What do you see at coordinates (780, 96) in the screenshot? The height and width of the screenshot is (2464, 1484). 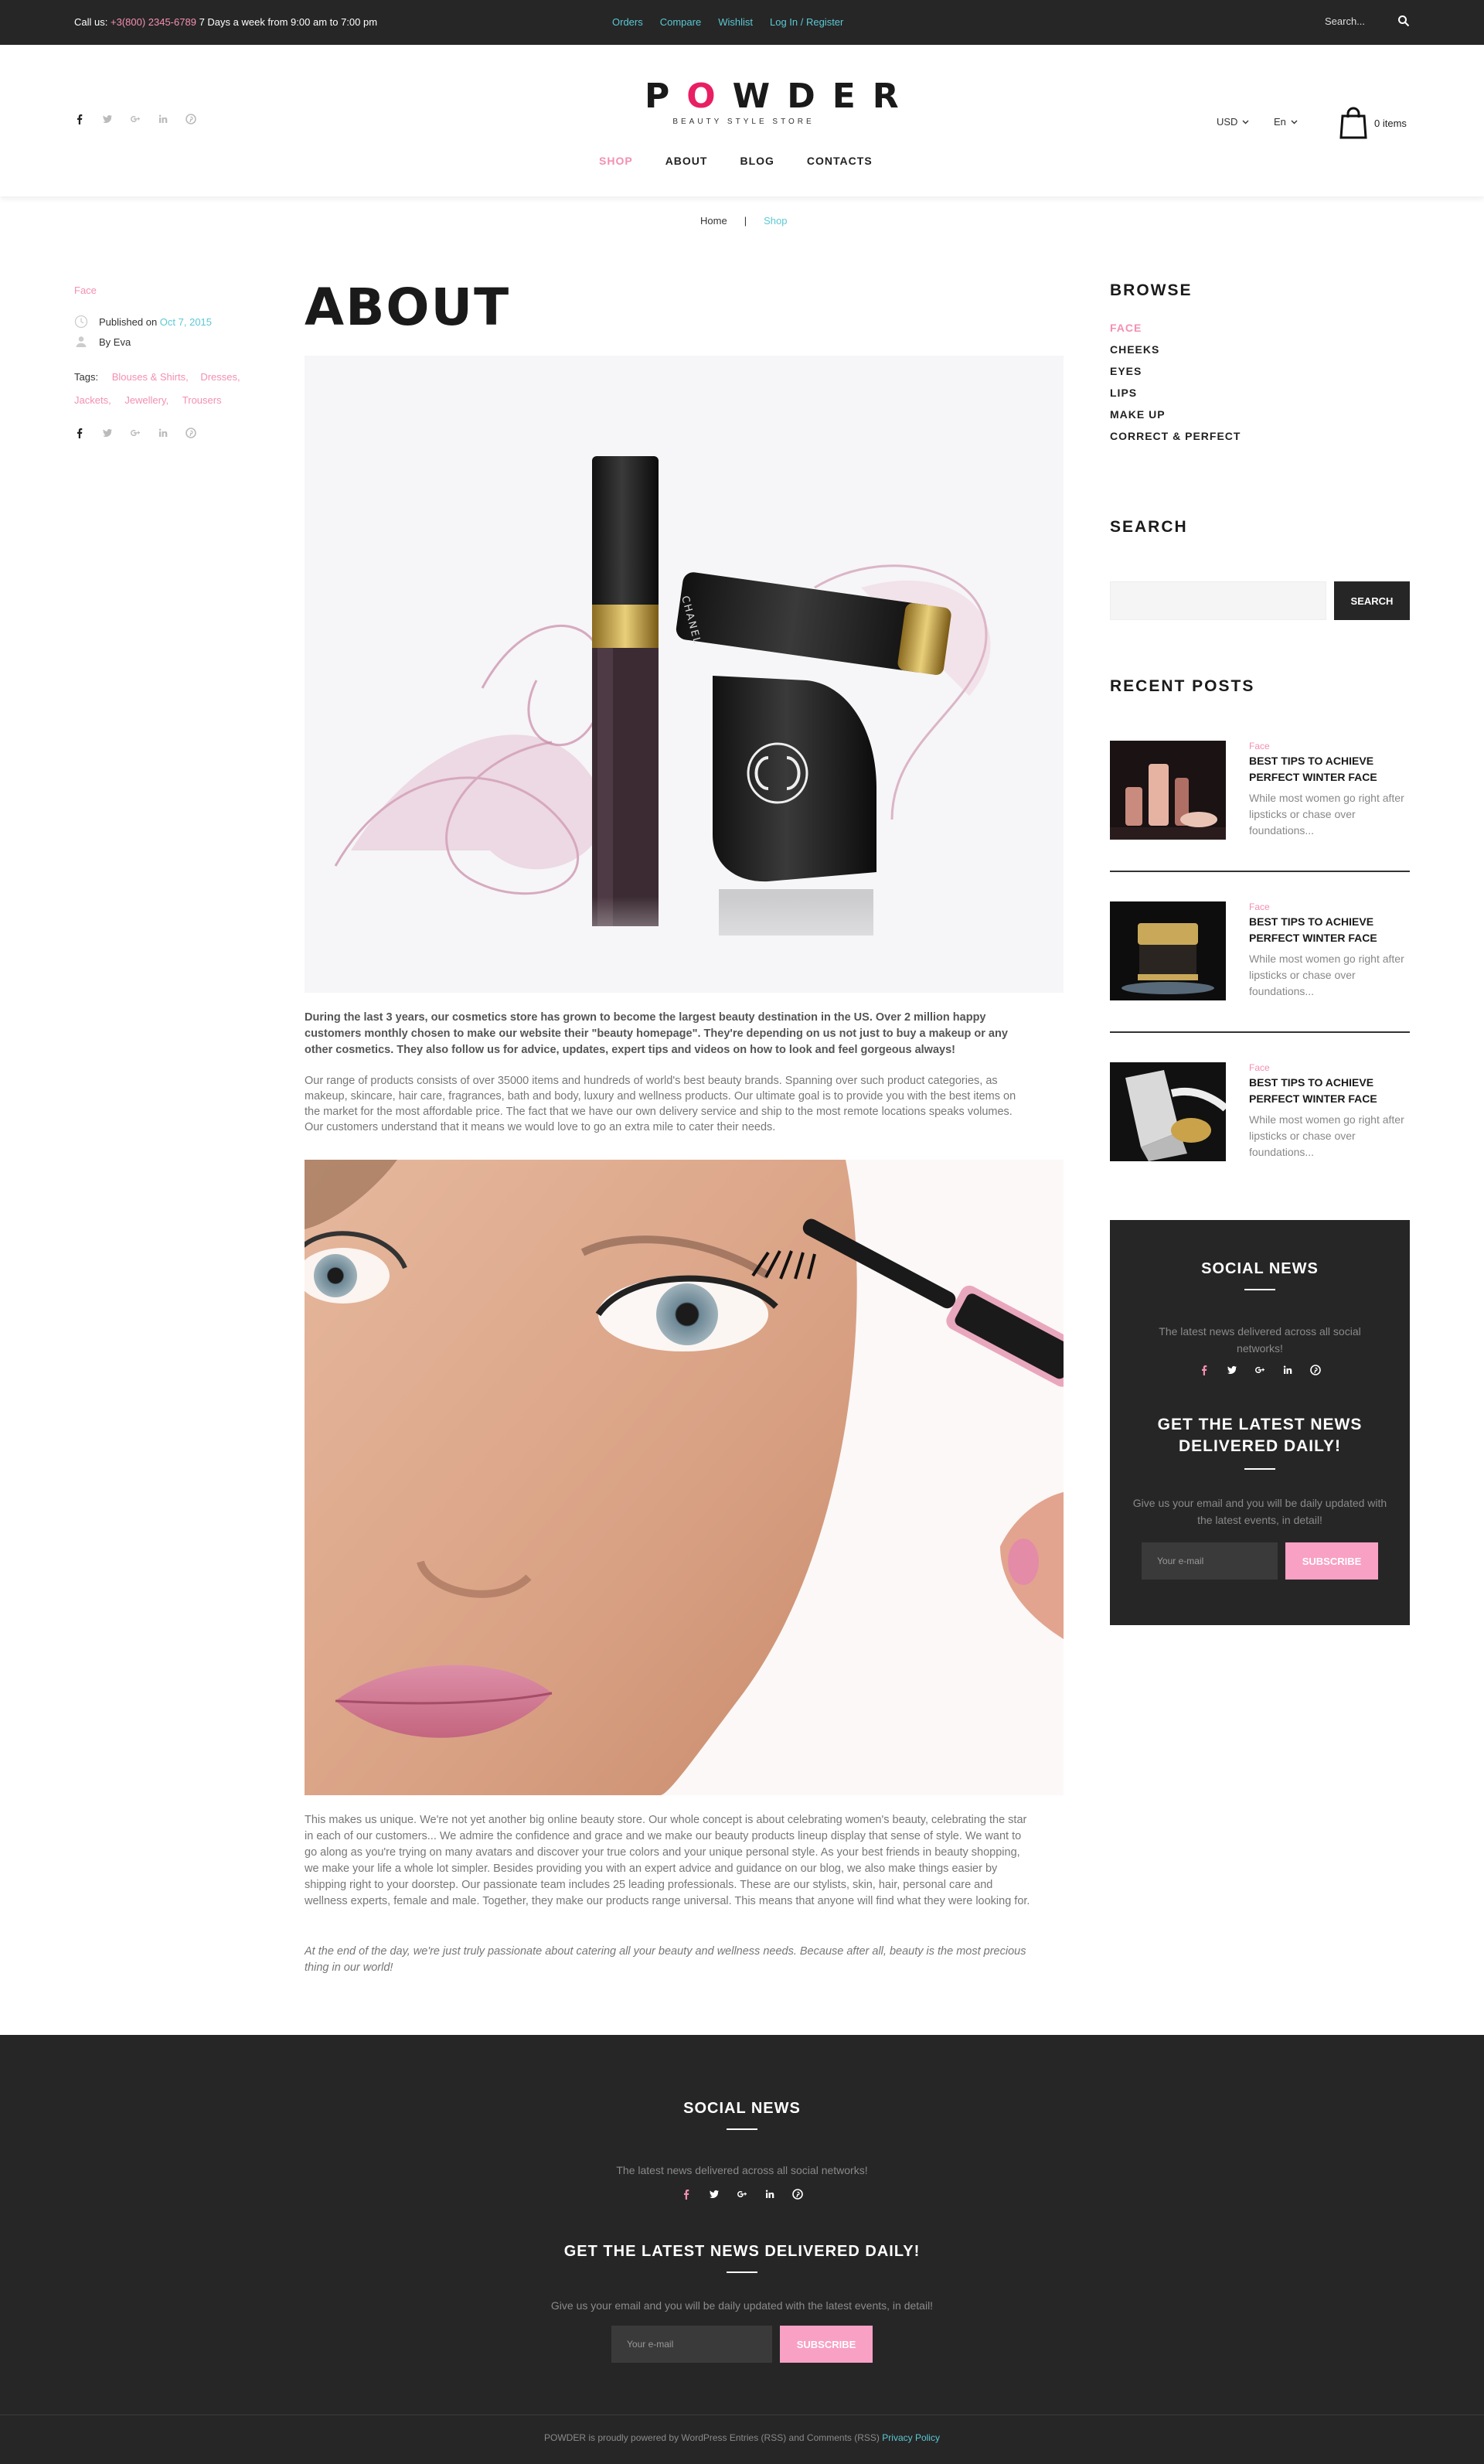 I see `logo-word: POWDER` at bounding box center [780, 96].